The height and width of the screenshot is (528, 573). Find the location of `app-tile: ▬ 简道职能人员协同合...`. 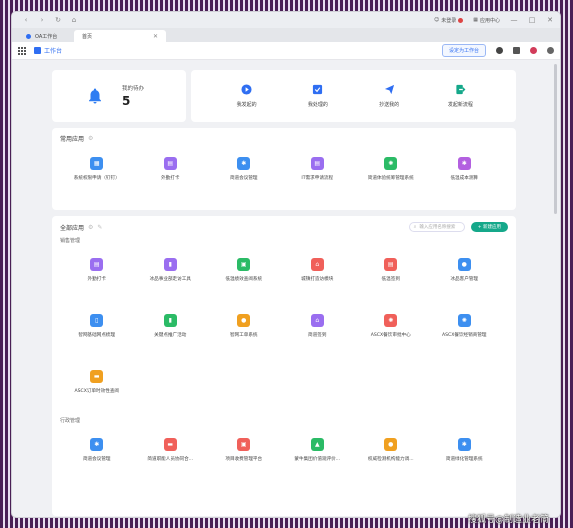

app-tile: ▬ 简道职能人员协同合... is located at coordinates (171, 452).